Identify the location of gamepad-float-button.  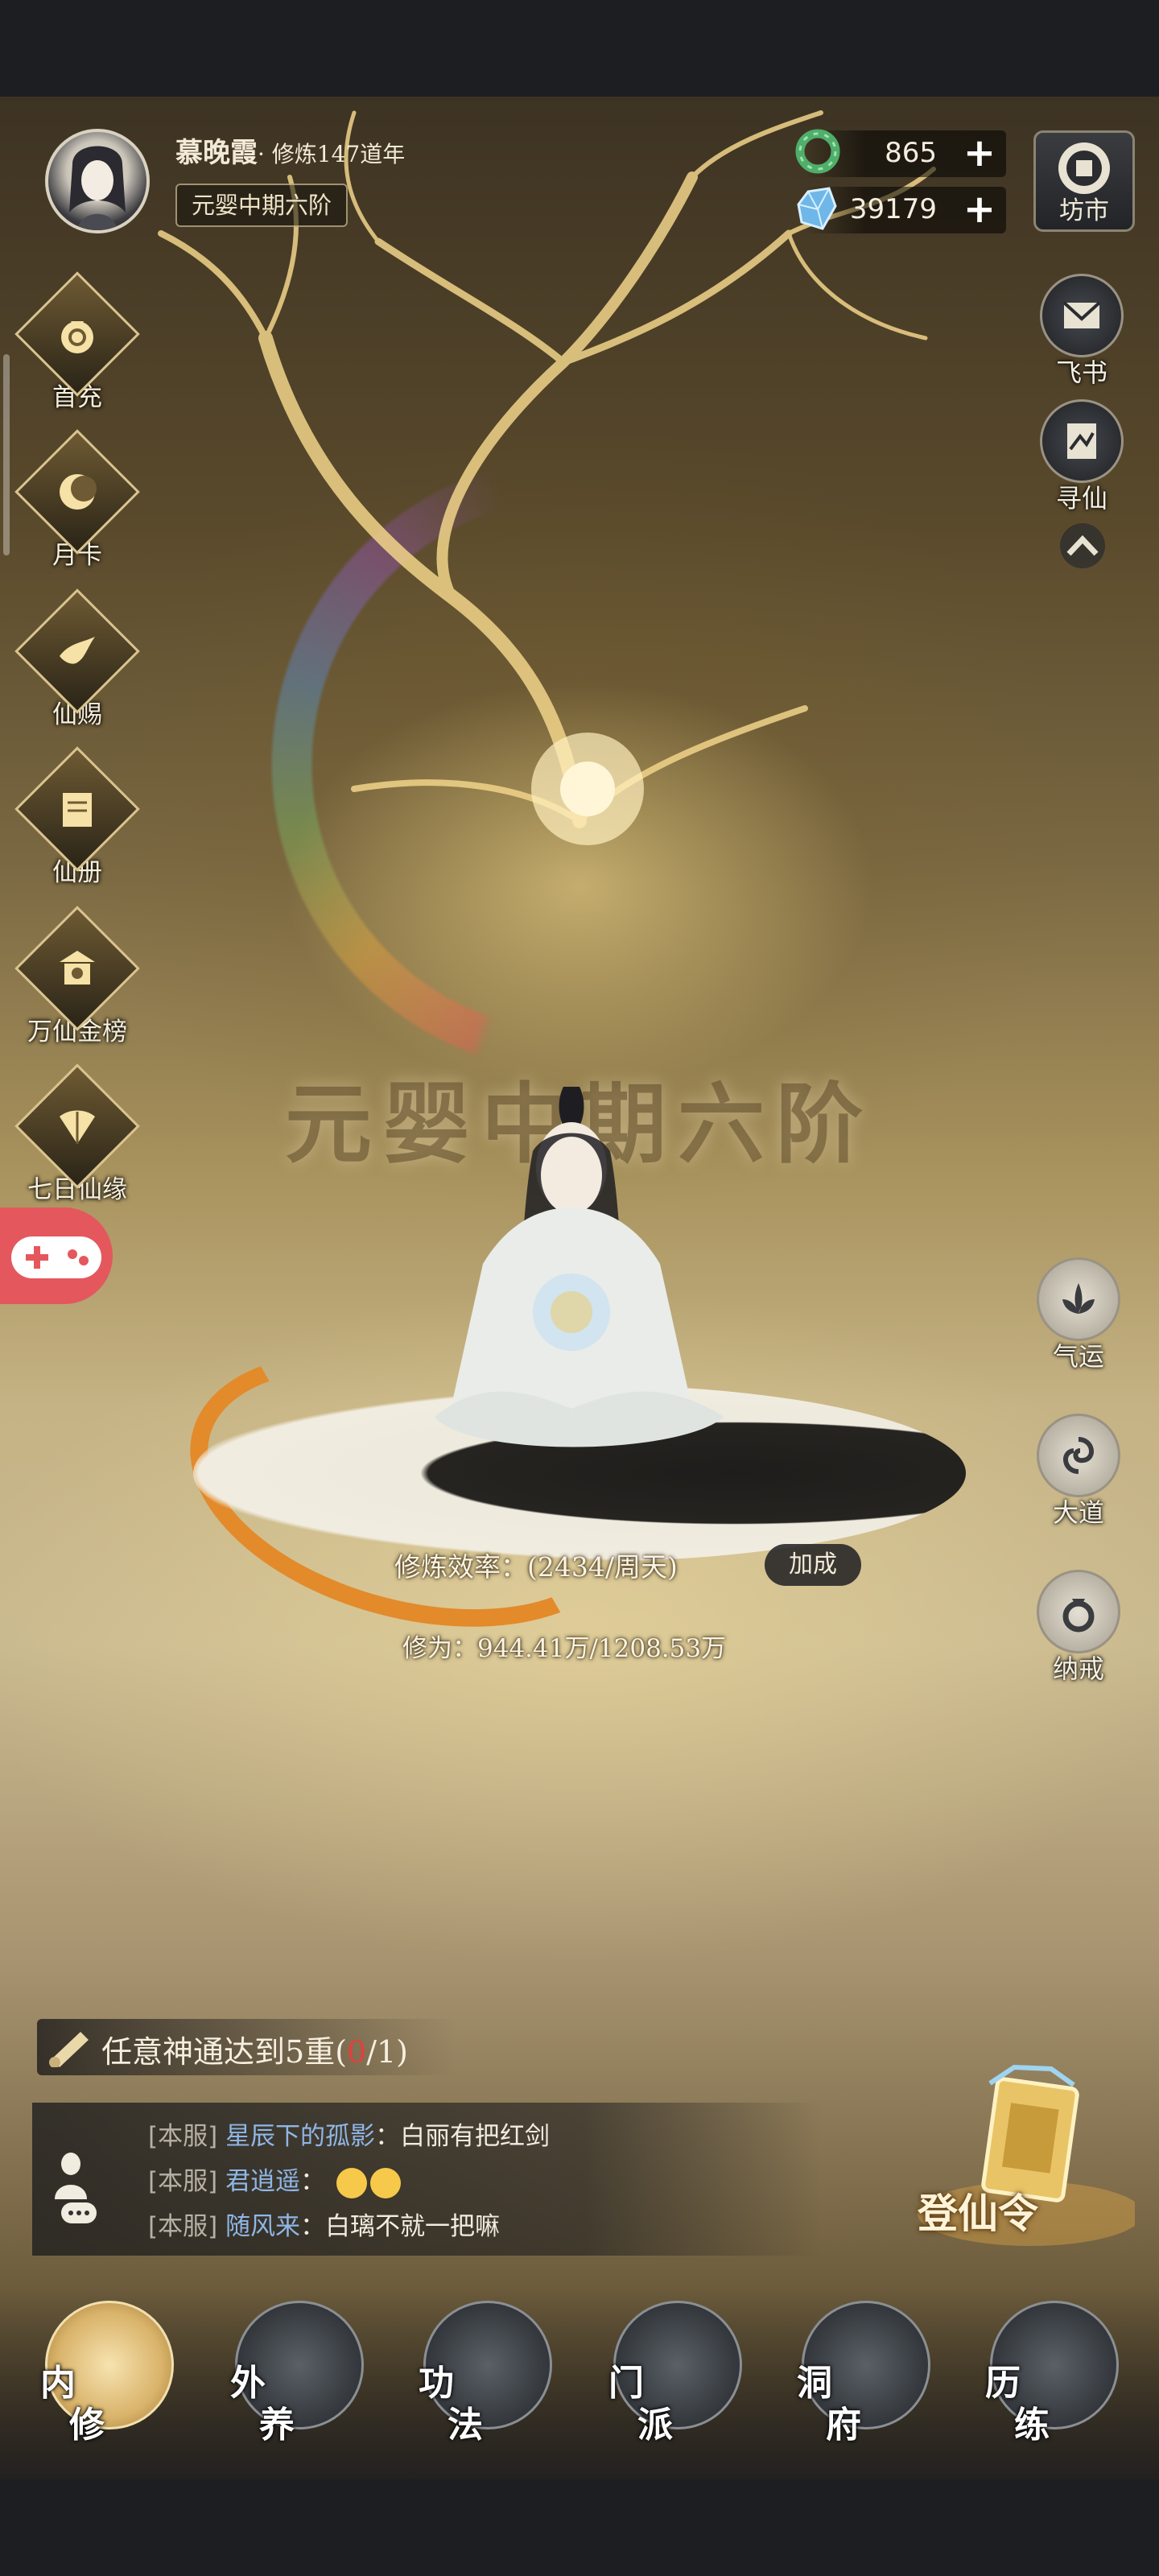
(56, 1256).